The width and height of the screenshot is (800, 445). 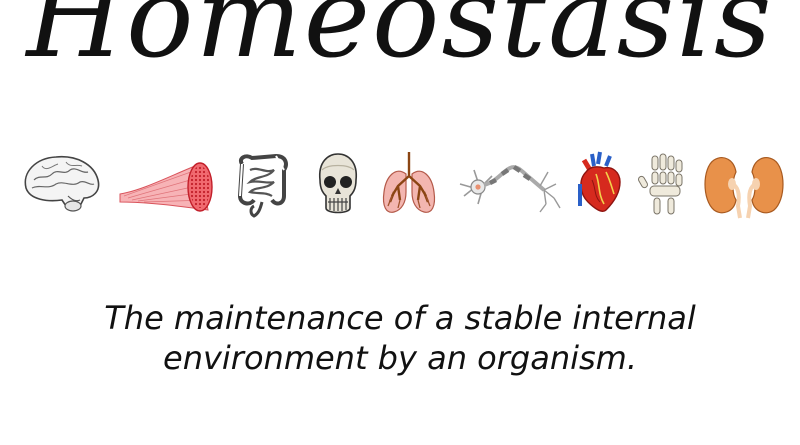 What do you see at coordinates (744, 185) in the screenshot?
I see `kidneys-icon` at bounding box center [744, 185].